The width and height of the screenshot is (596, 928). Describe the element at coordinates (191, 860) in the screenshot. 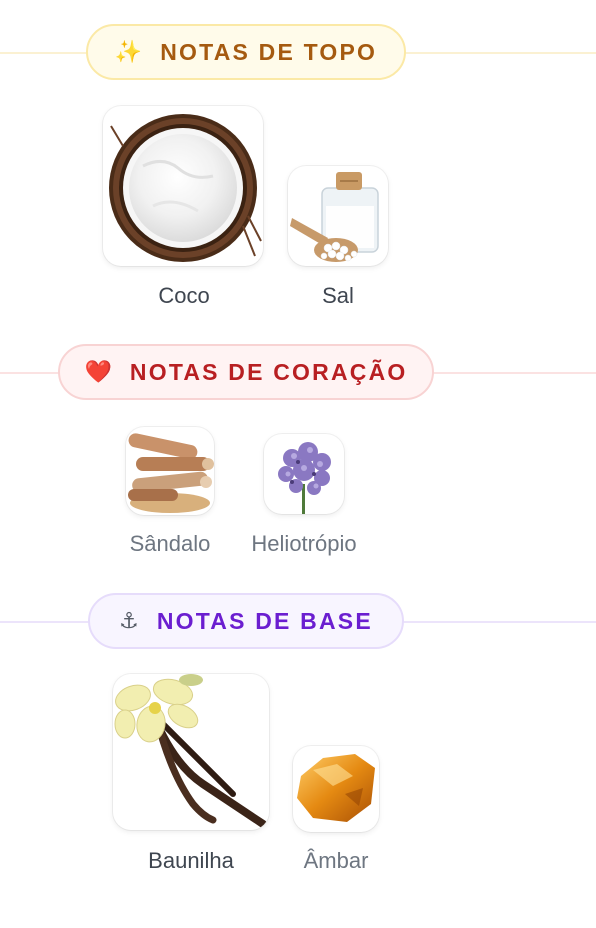

I see `note-label: Baunilha` at that location.